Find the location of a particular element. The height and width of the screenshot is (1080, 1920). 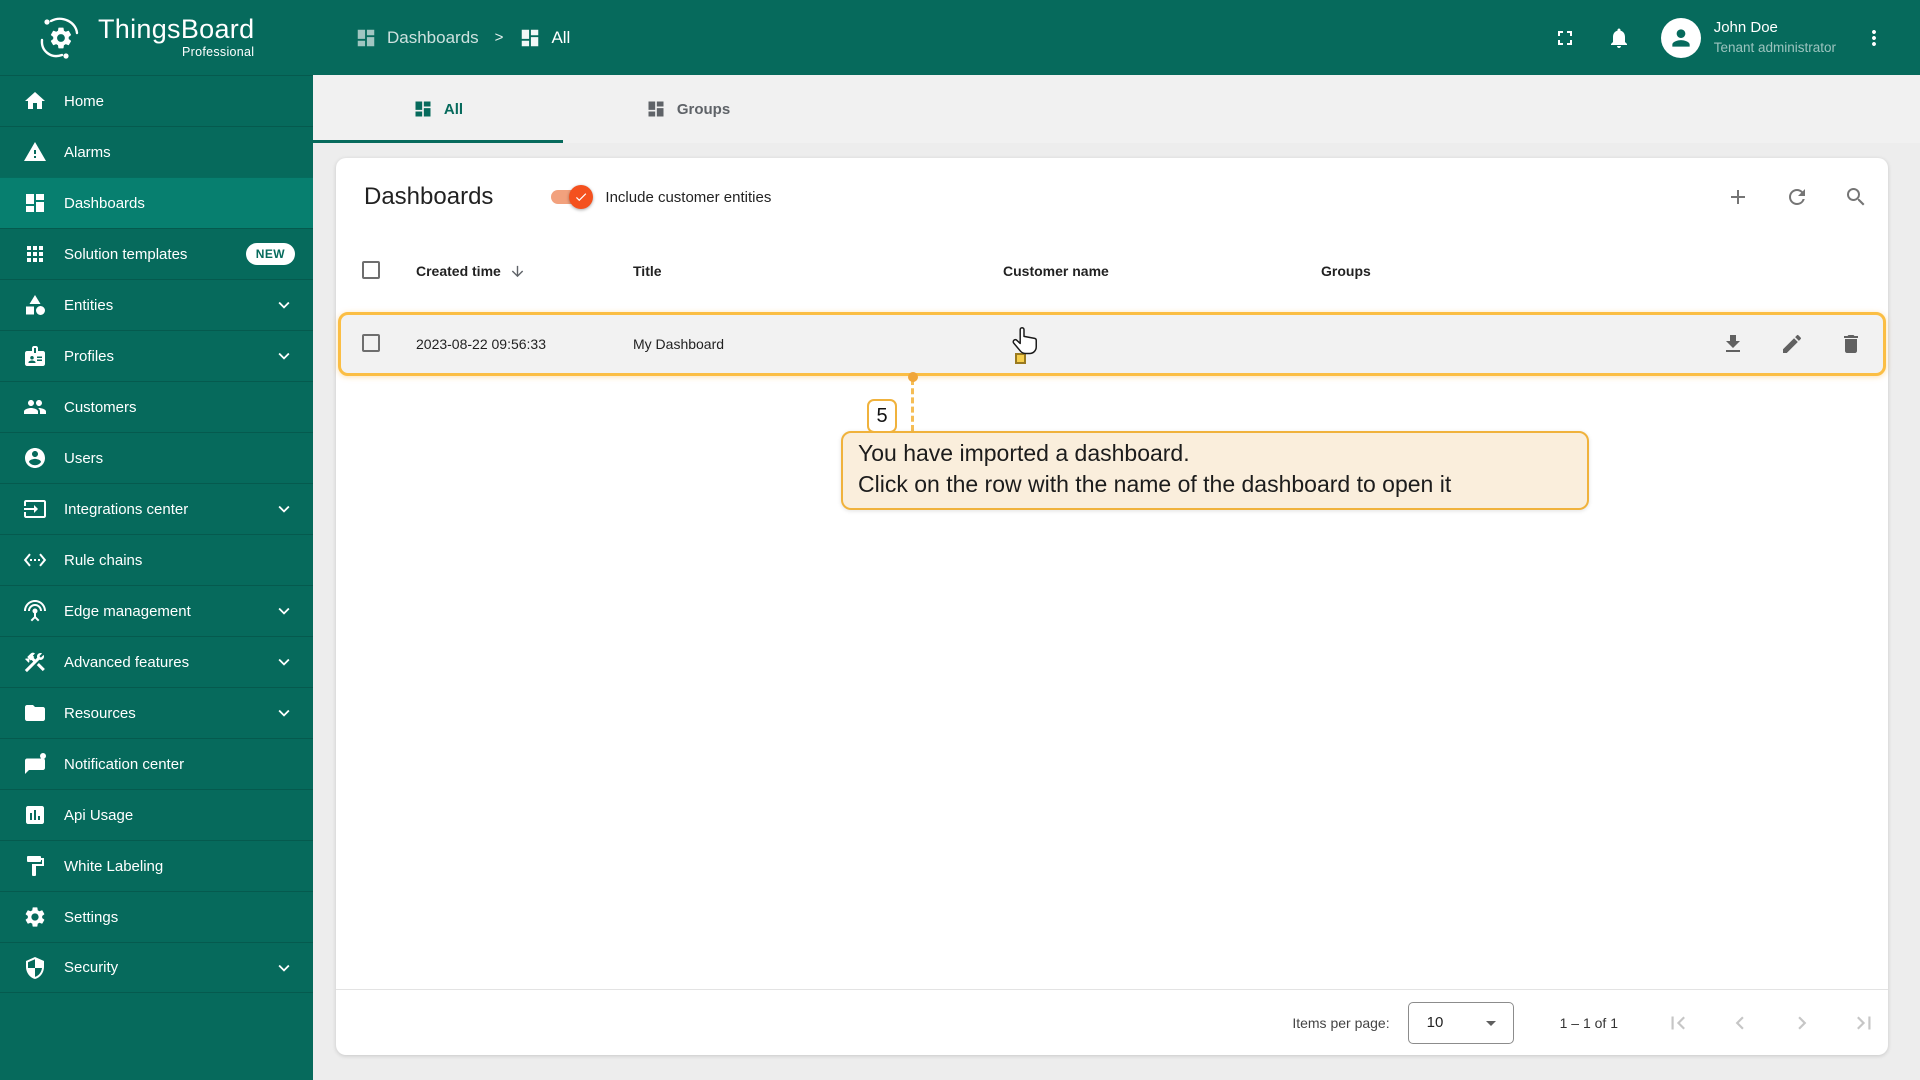

first-page-icon is located at coordinates (1678, 1023).